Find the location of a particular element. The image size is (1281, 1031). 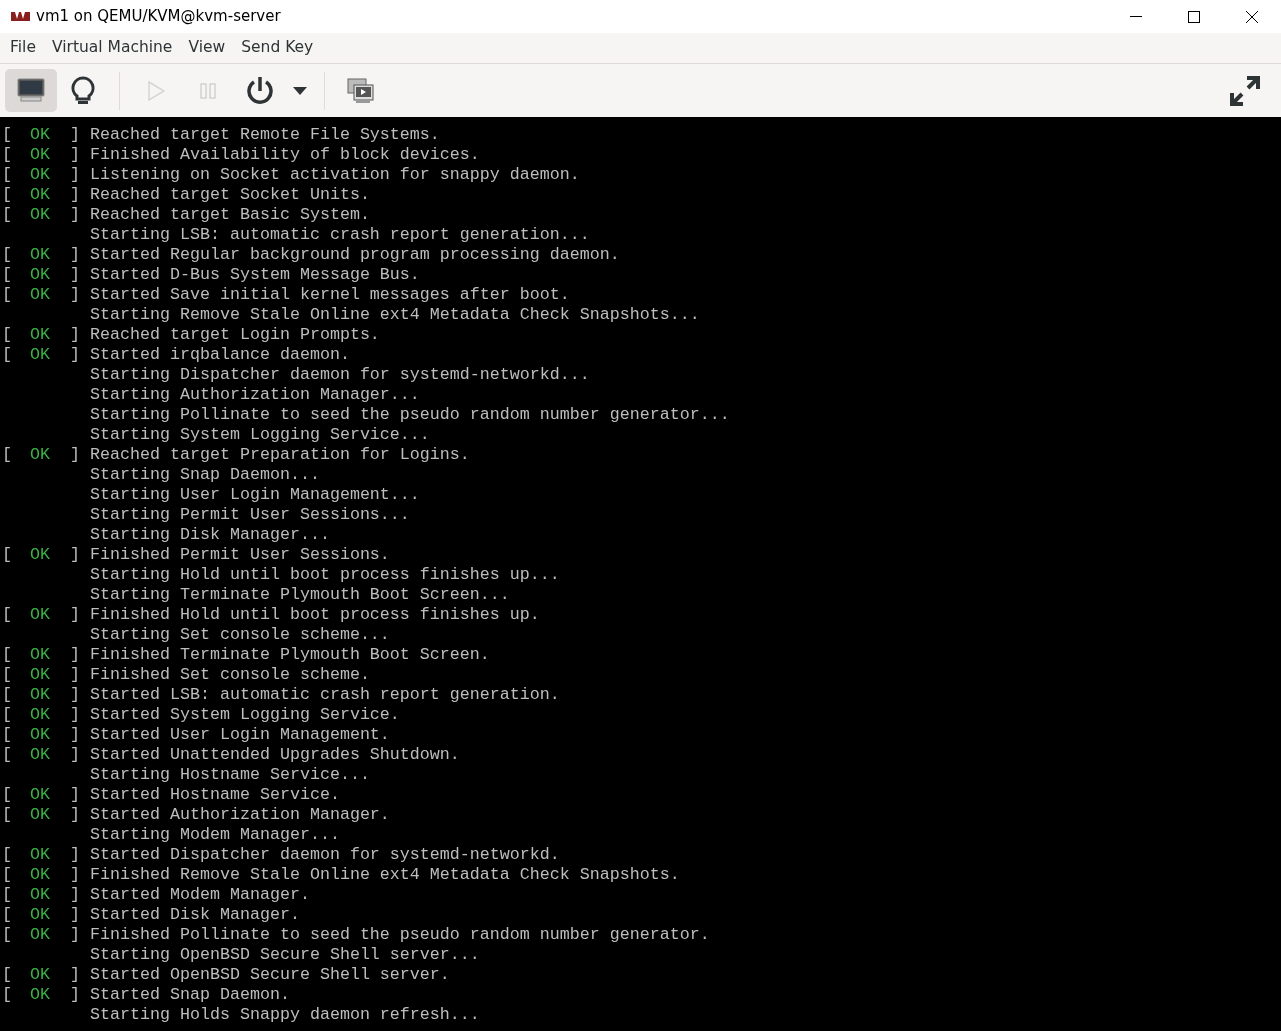

log-message: Started Dispatcher daemon for systemd-networkd. is located at coordinates (325, 855).